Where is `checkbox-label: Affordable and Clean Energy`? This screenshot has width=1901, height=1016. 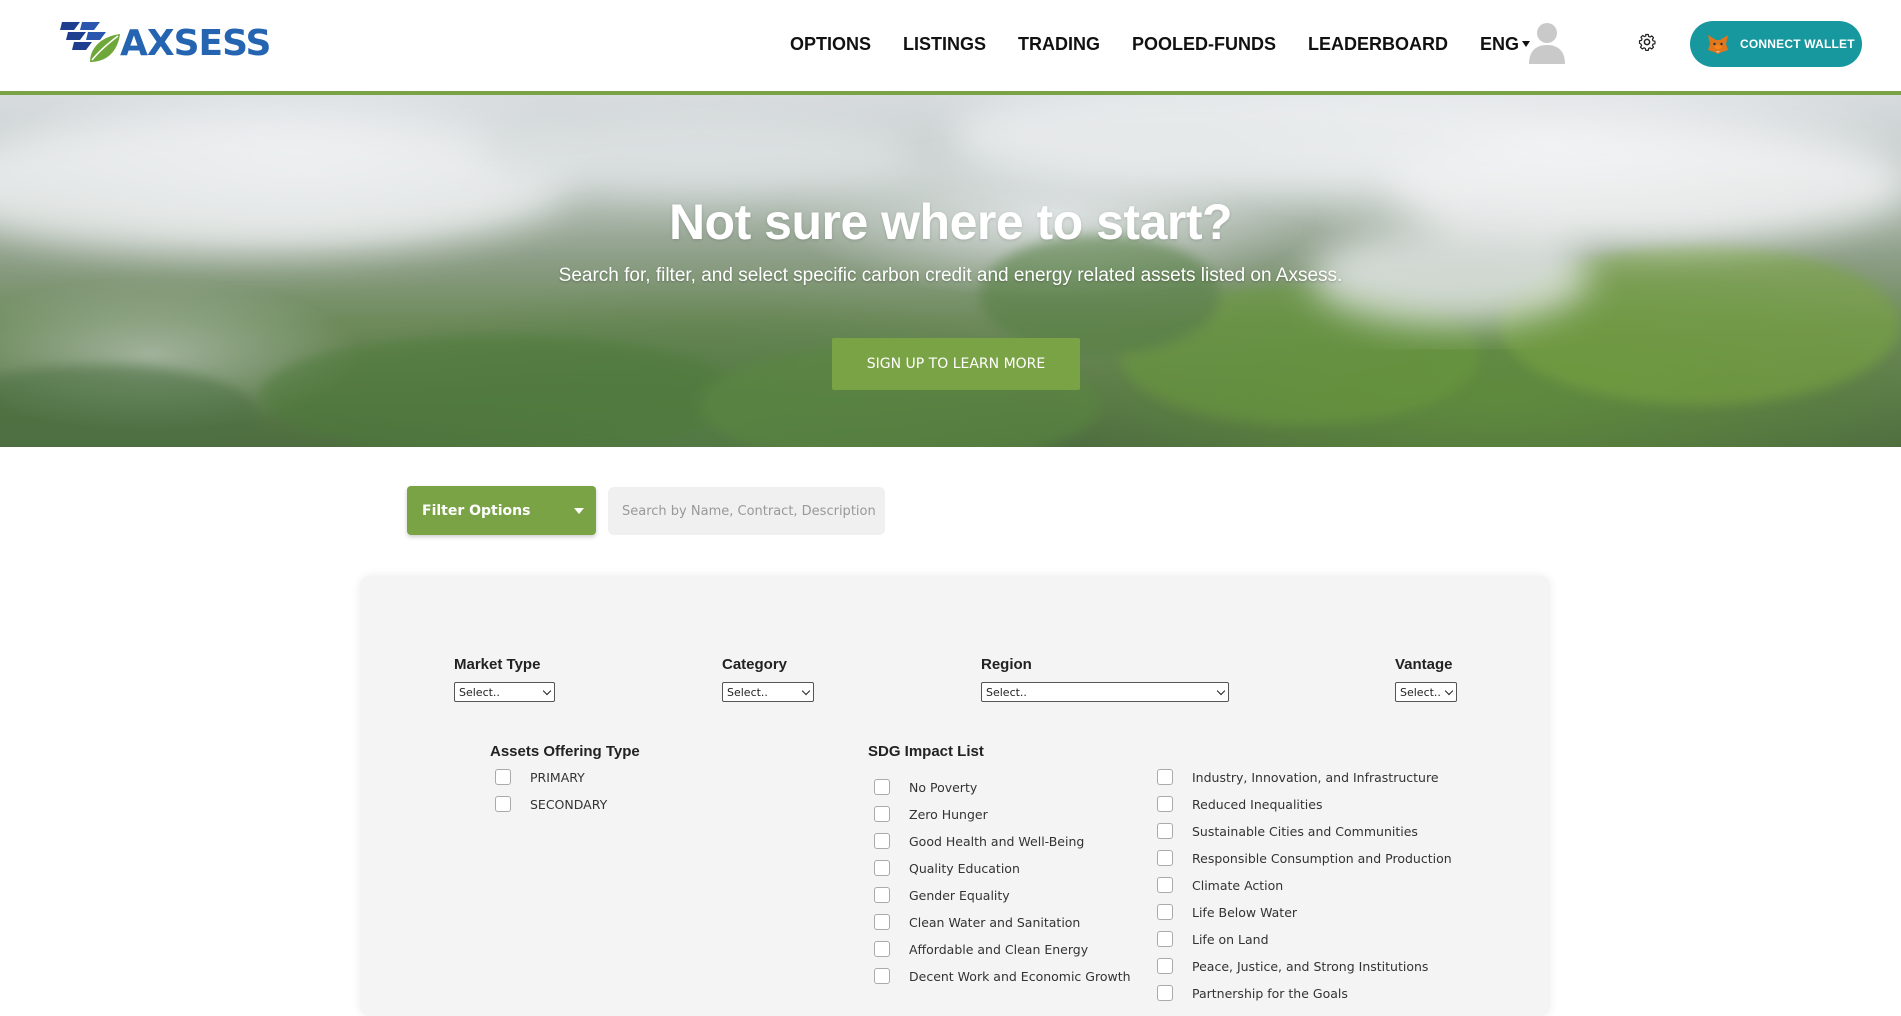 checkbox-label: Affordable and Clean Energy is located at coordinates (999, 949).